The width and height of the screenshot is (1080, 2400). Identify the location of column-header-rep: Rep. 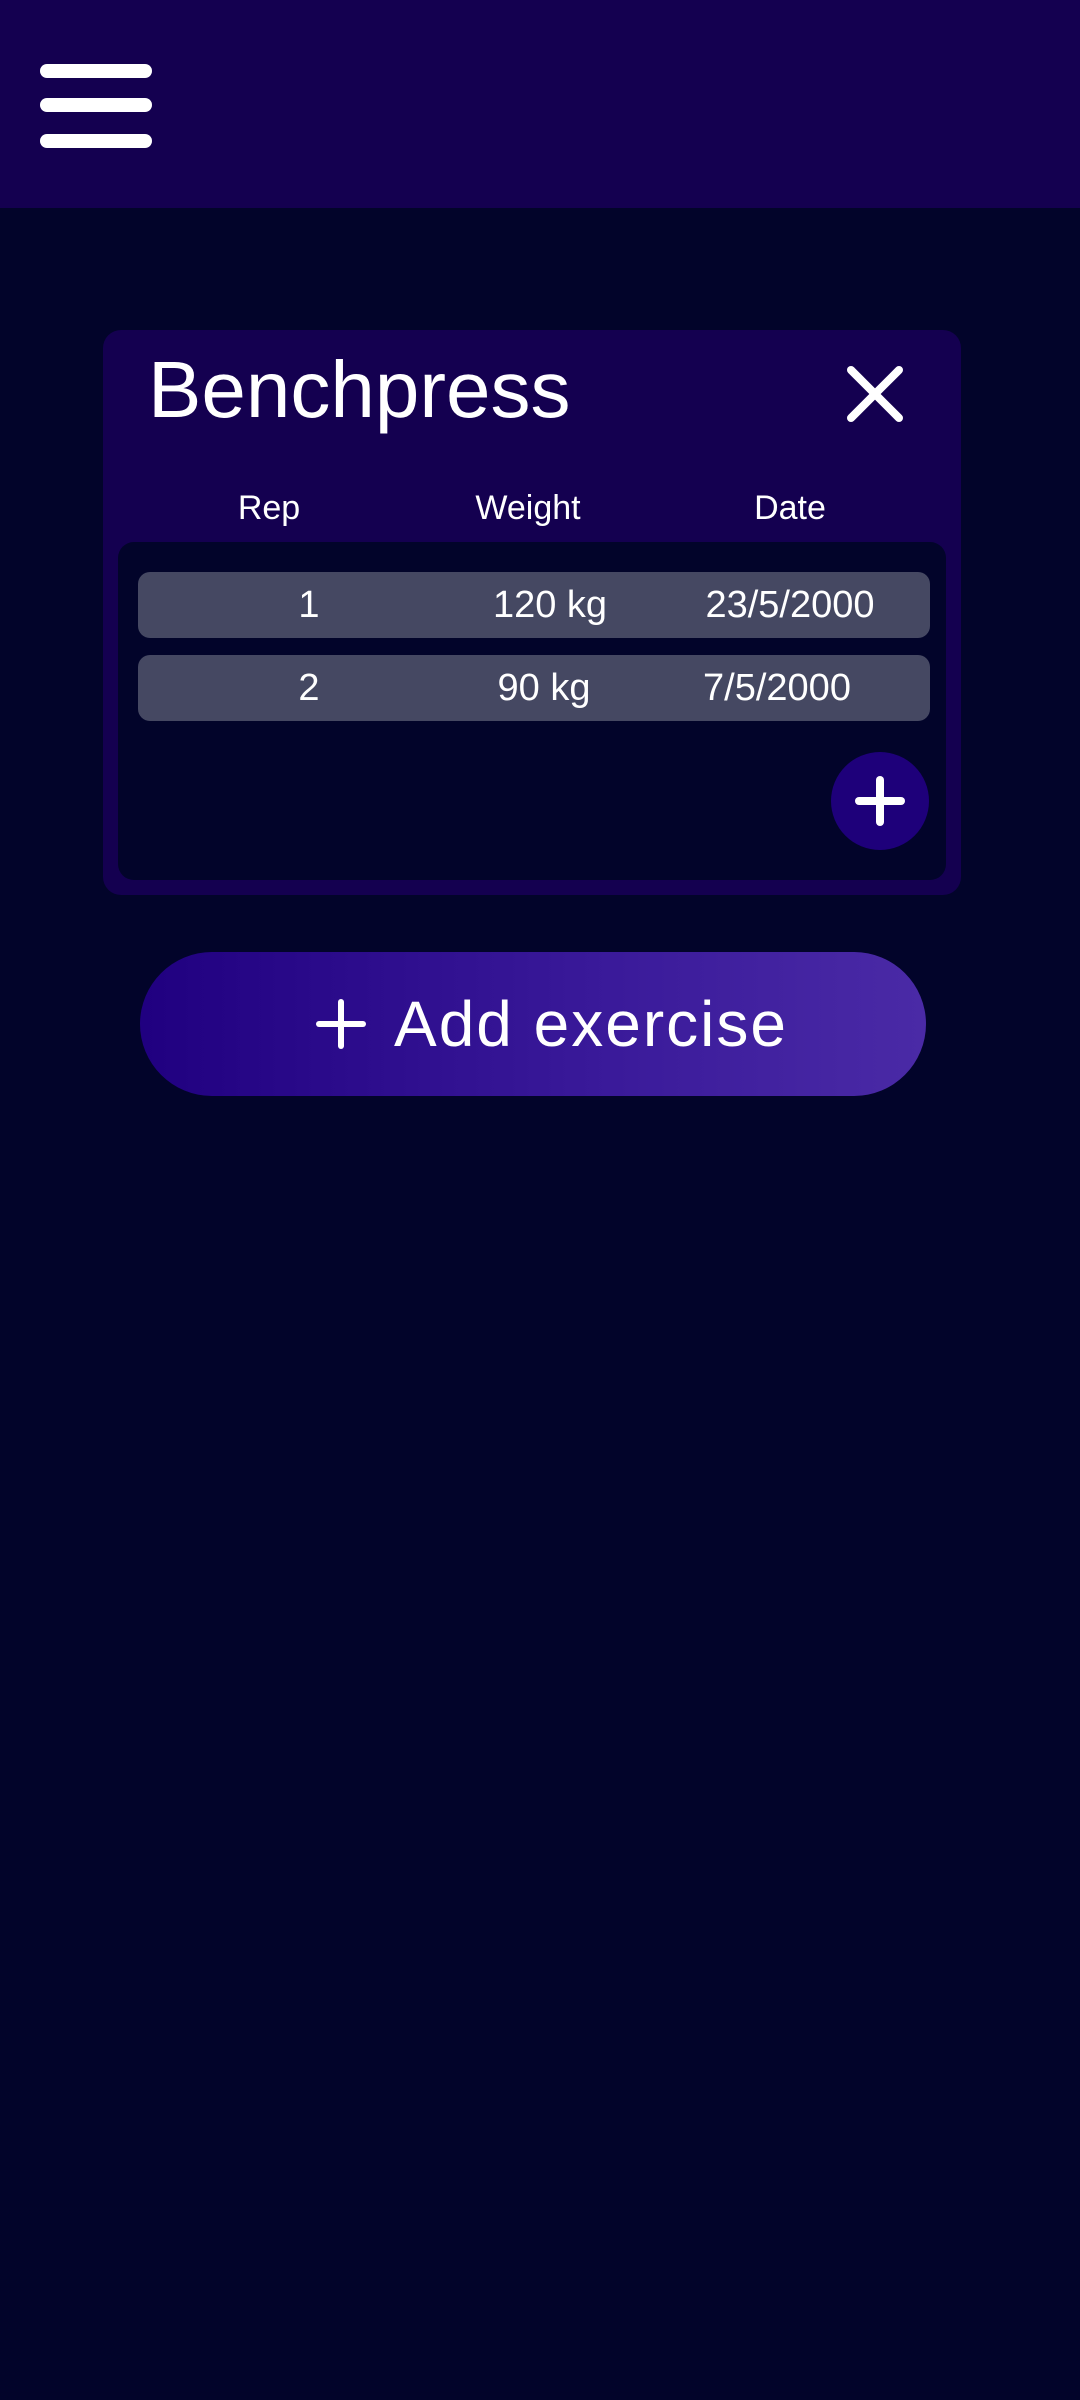
(269, 508).